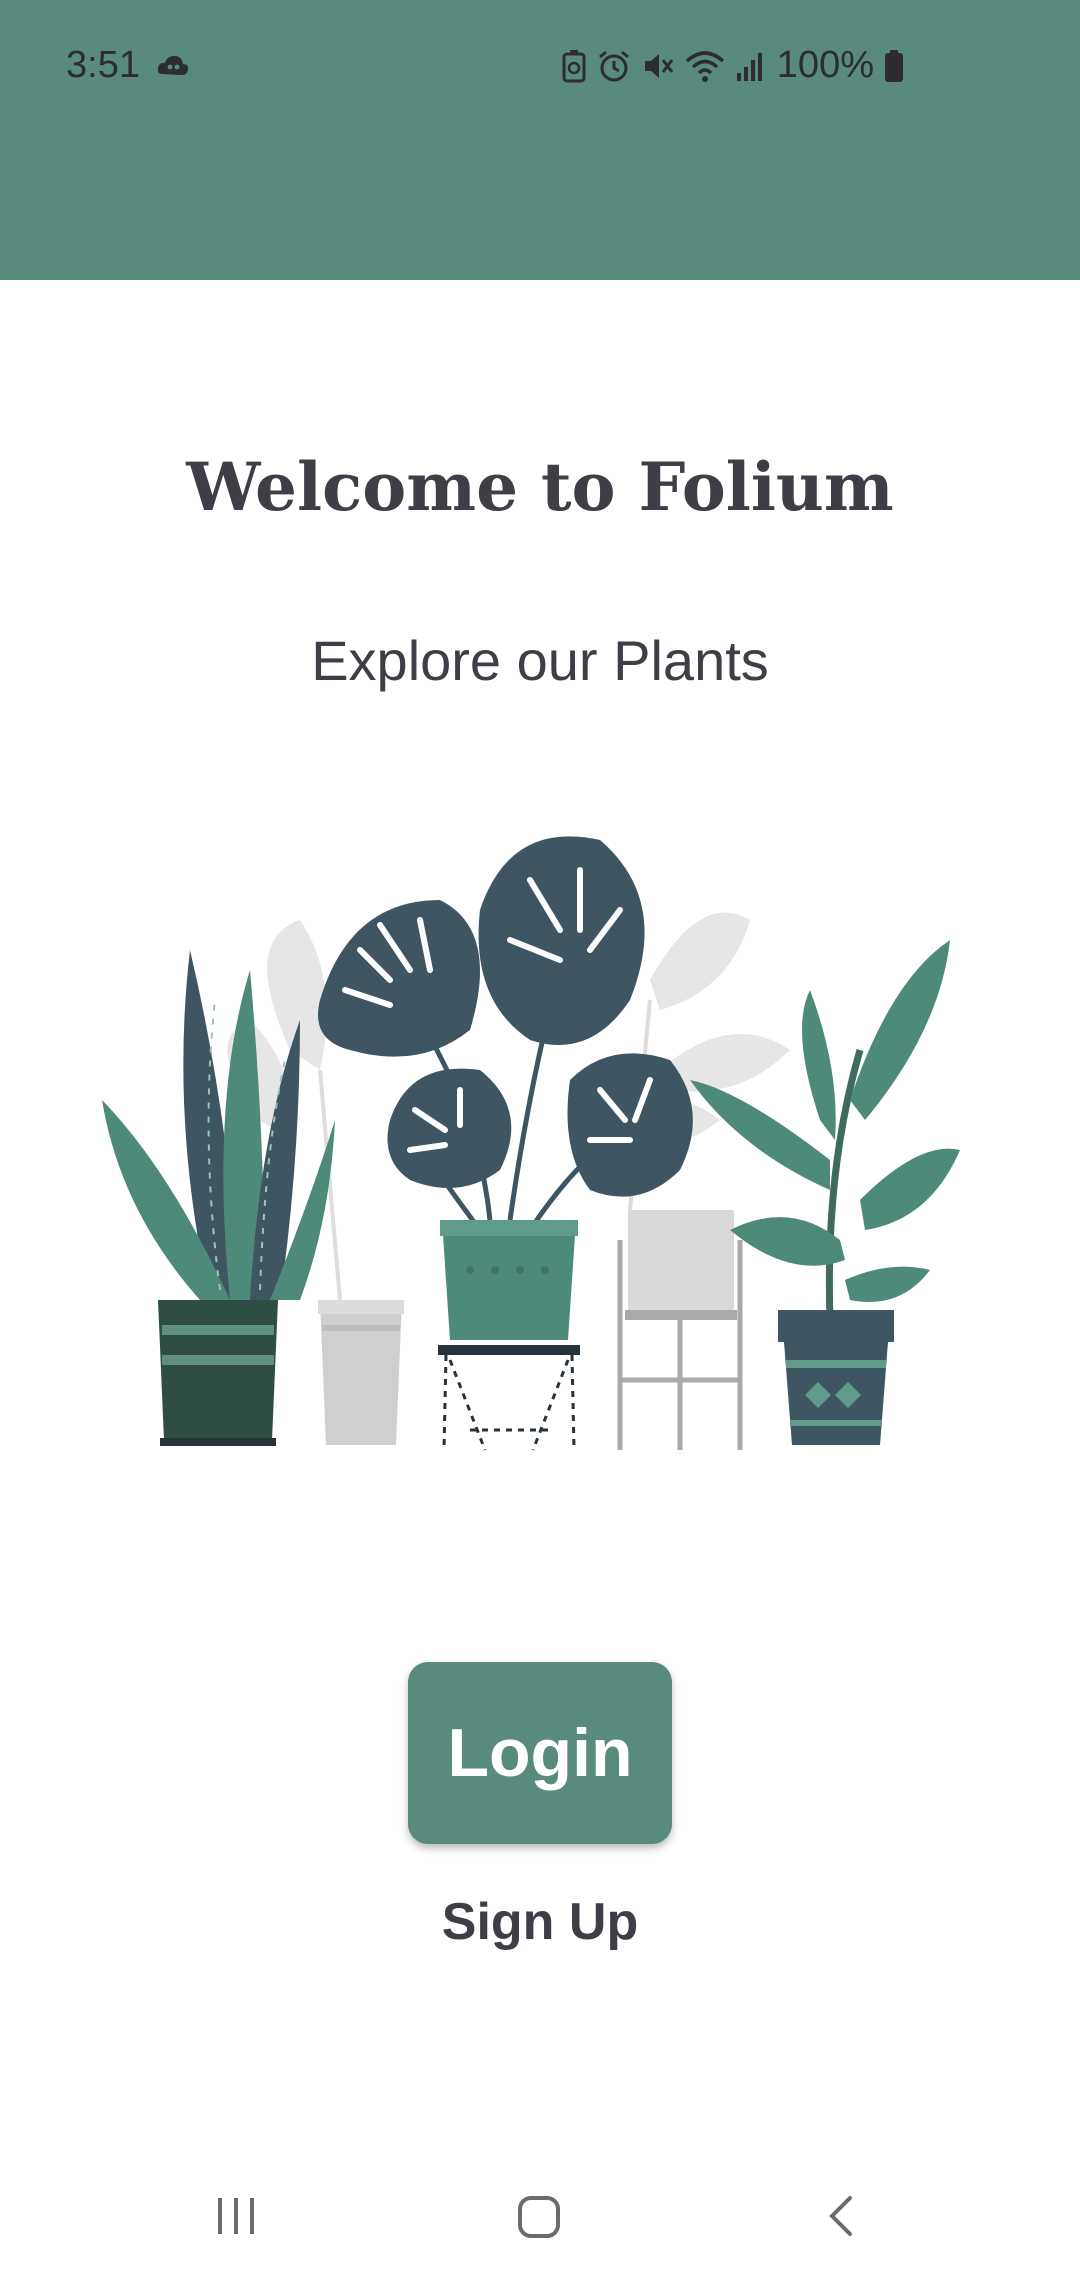 The height and width of the screenshot is (2280, 1080). What do you see at coordinates (574, 66) in the screenshot?
I see `battery-saver-icon` at bounding box center [574, 66].